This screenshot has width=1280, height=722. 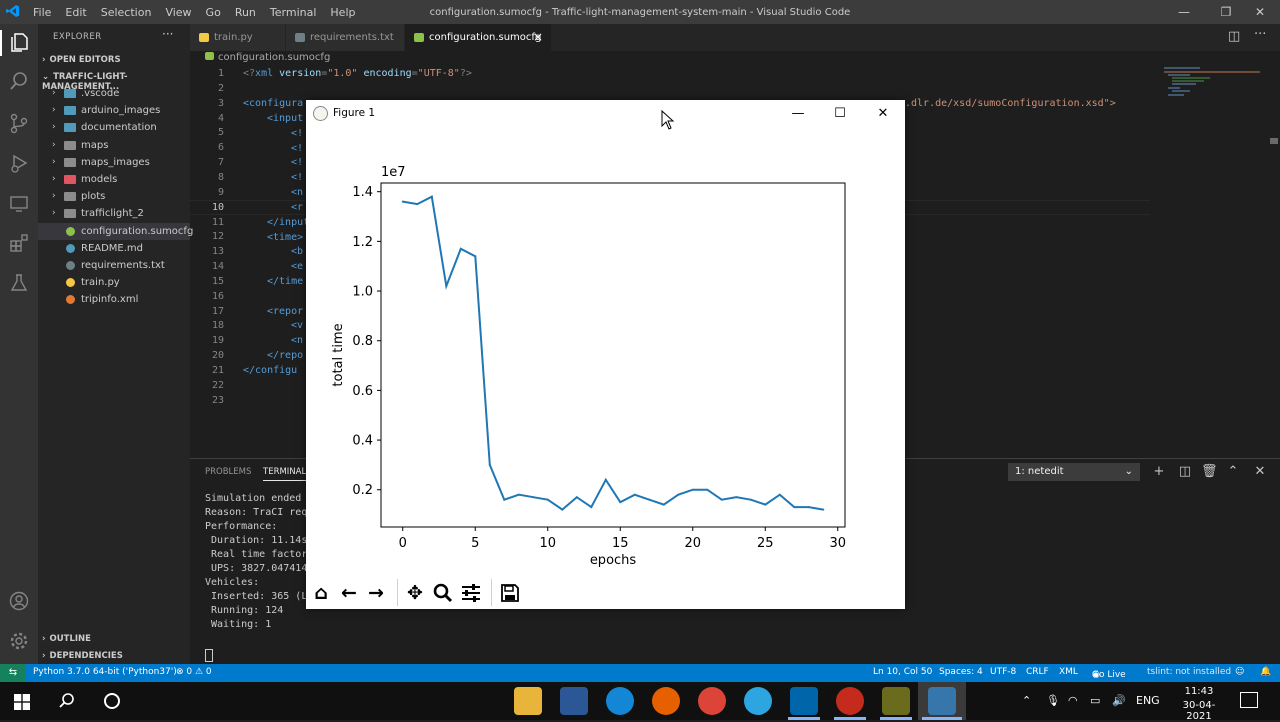 I want to click on testing-flask-icon, so click(x=19, y=284).